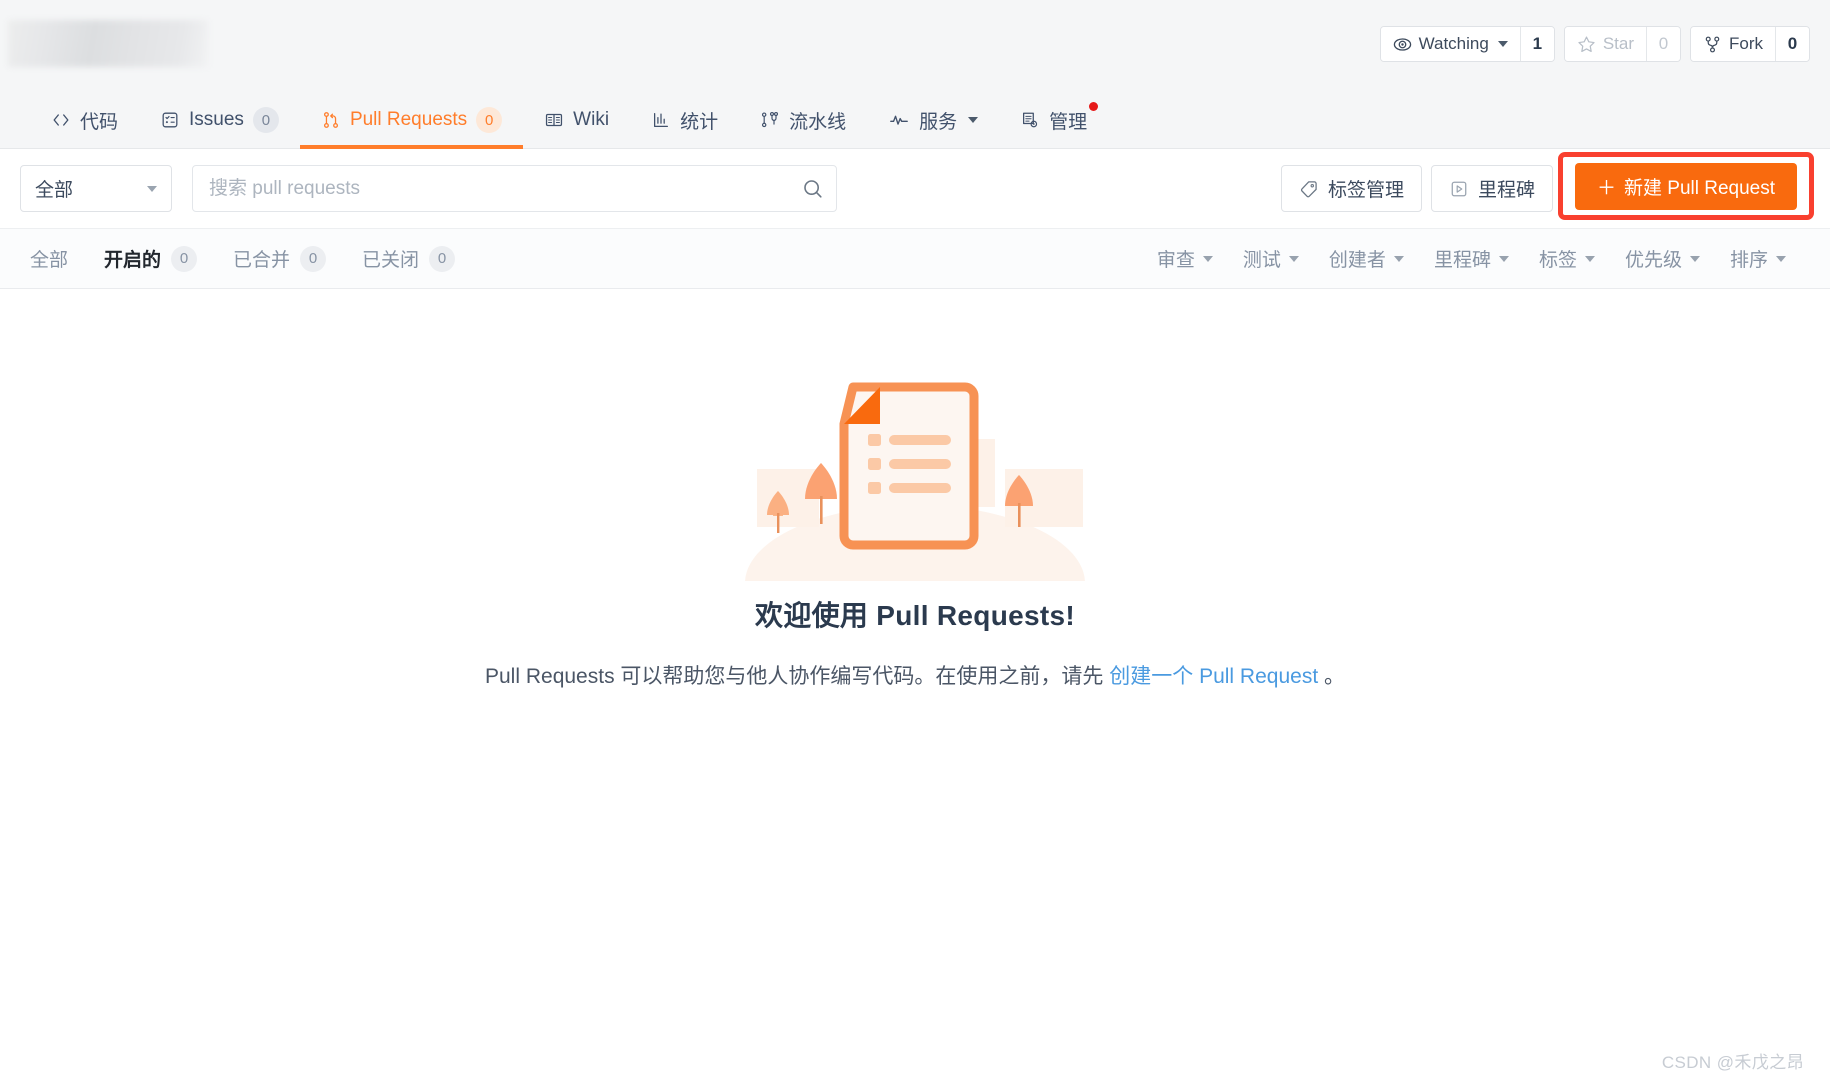 This screenshot has height=1089, width=1830. I want to click on new-pull-request-button: ＋ 新建 Pull Request, so click(1686, 186).